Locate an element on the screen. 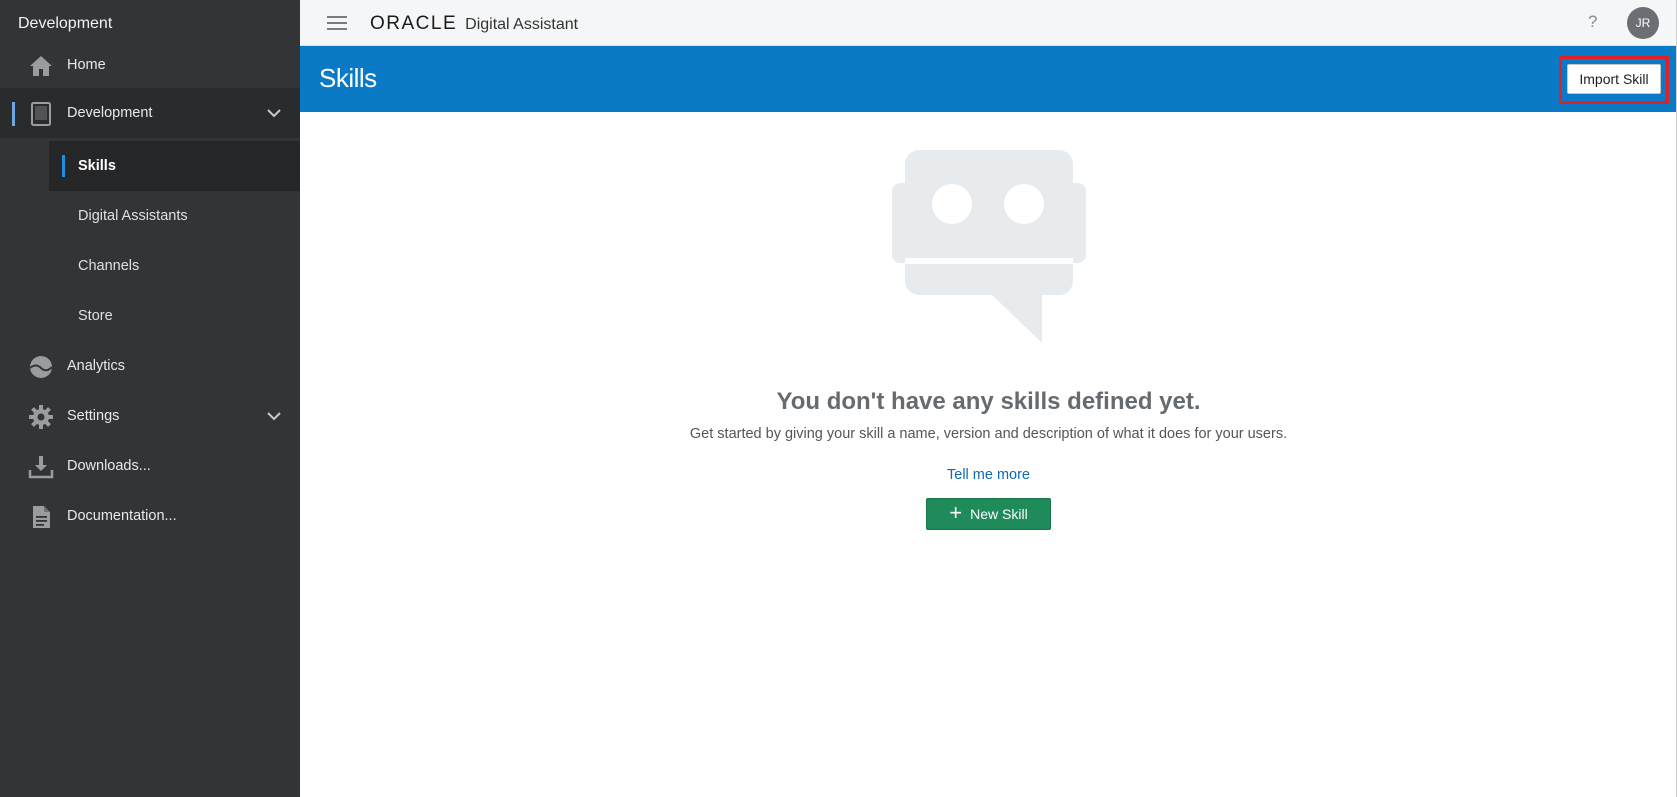  sidebar-item-home: Home is located at coordinates (150, 65).